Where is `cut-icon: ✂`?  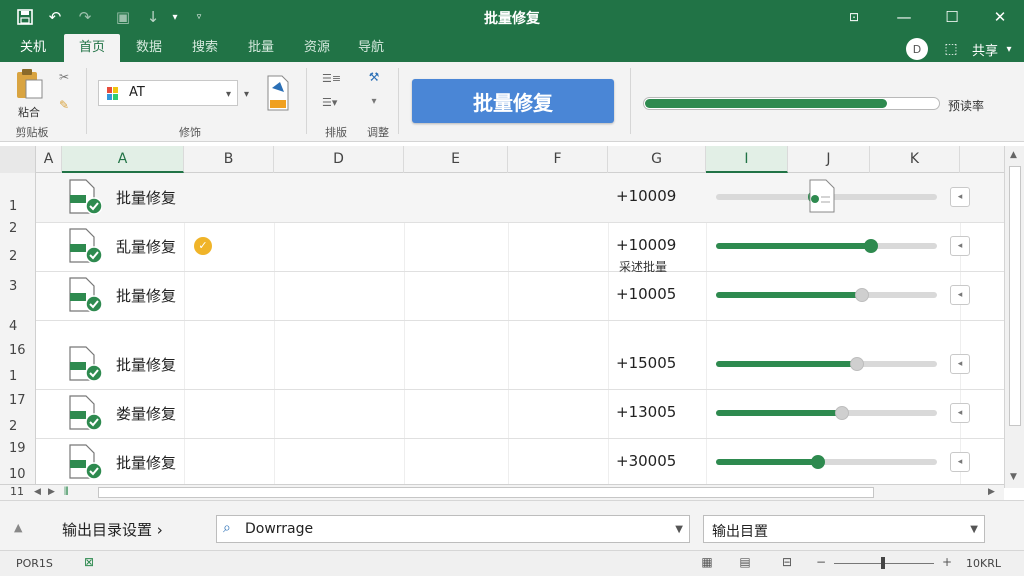 cut-icon: ✂ is located at coordinates (64, 79).